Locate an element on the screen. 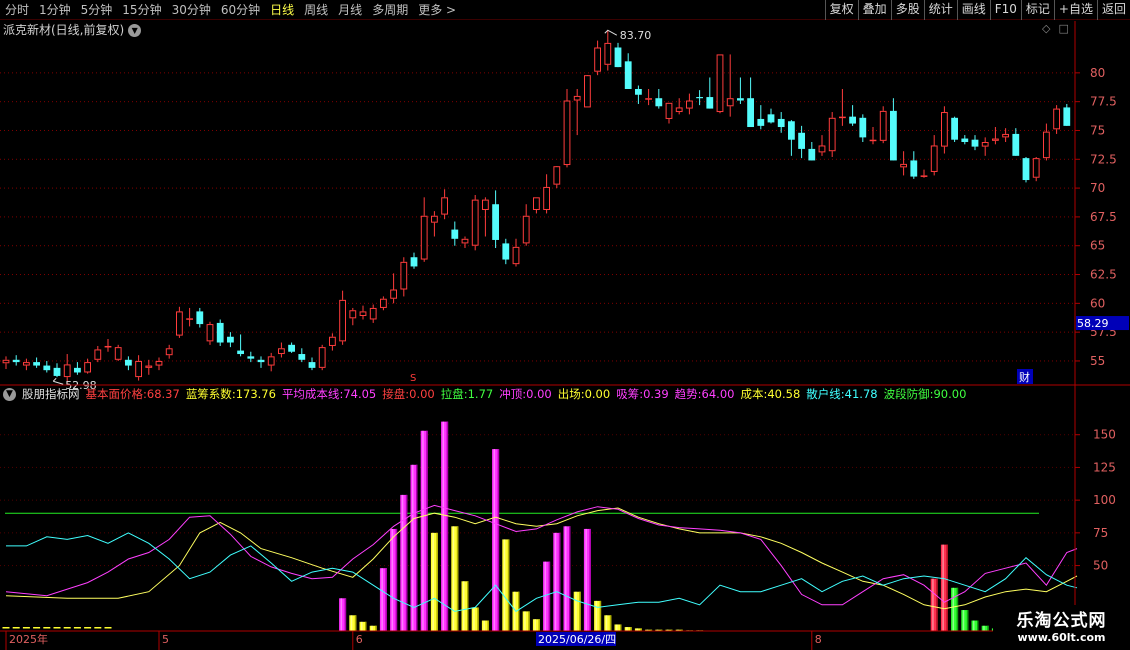  toolbar-button-7: +自选 is located at coordinates (1075, 10).